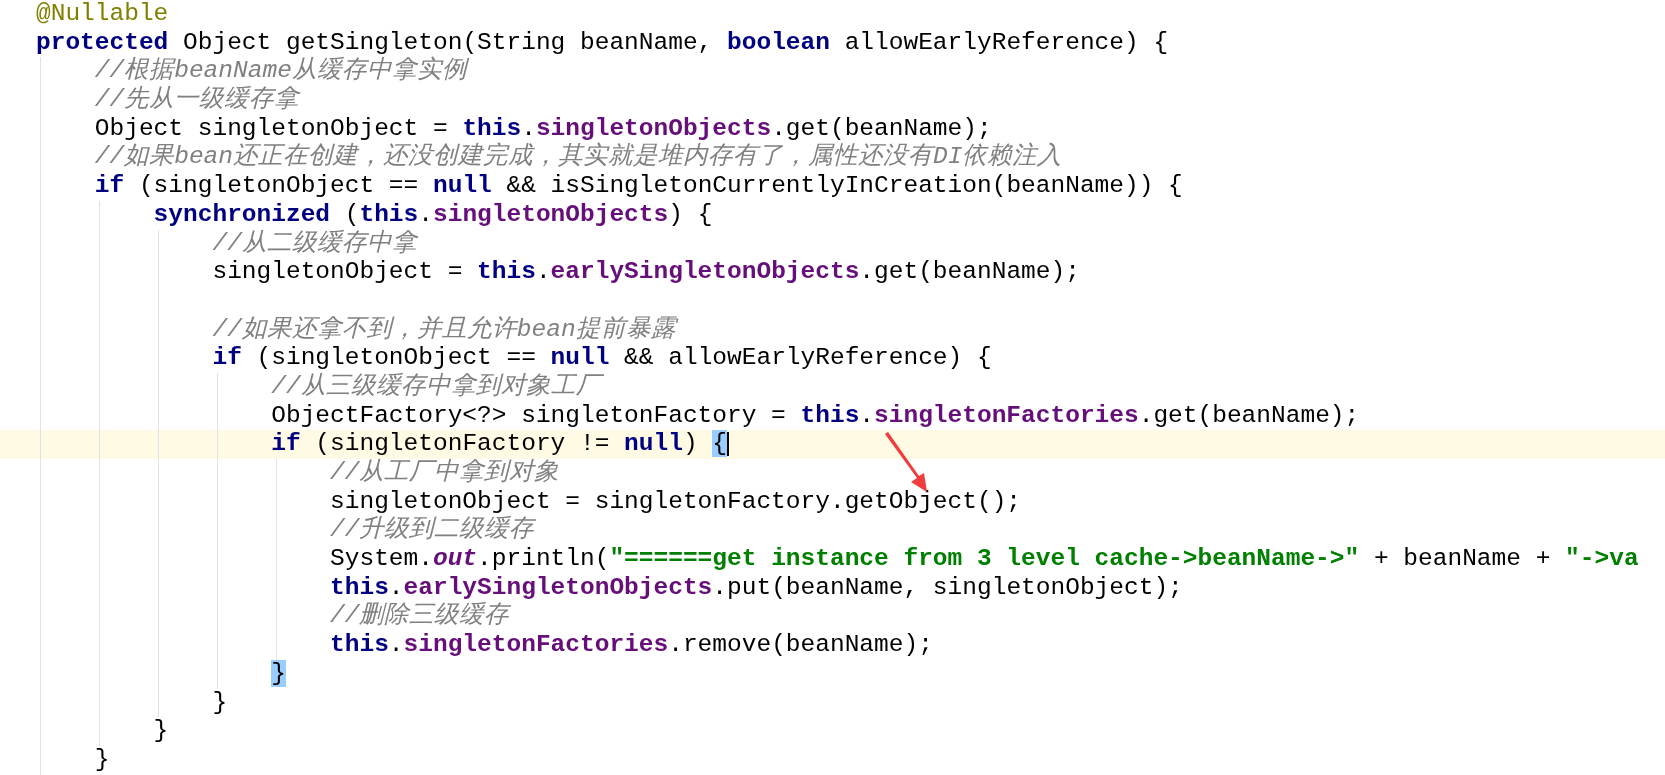 This screenshot has width=1665, height=775. Describe the element at coordinates (102, 13) in the screenshot. I see `code-line: @Nullable` at that location.